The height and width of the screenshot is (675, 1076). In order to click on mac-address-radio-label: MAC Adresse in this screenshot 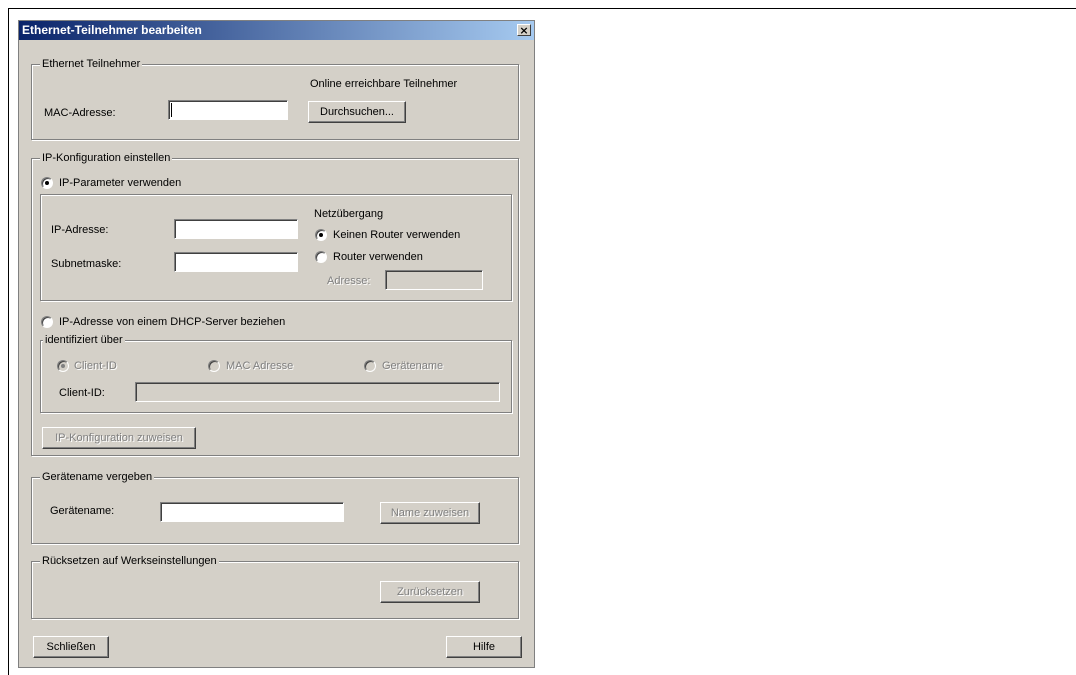, I will do `click(260, 366)`.